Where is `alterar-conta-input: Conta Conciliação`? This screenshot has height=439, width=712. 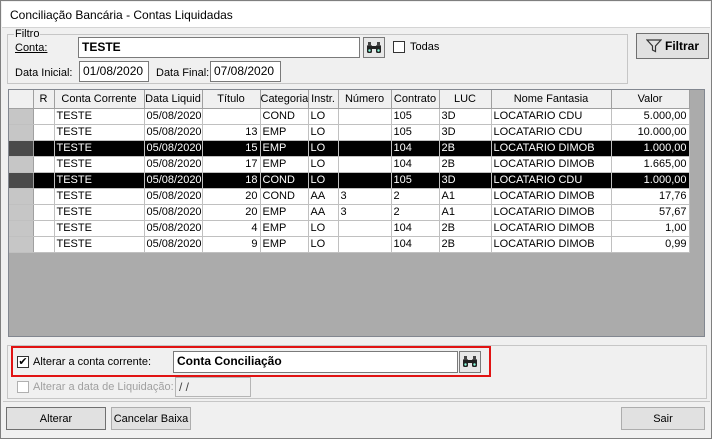
alterar-conta-input: Conta Conciliação is located at coordinates (315, 362).